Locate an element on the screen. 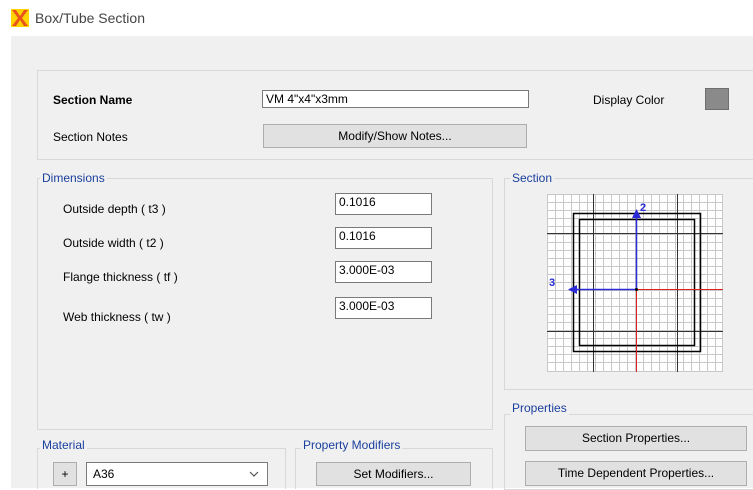 This screenshot has height=490, width=753. outside-width-label: Outside width ( t2 ) is located at coordinates (113, 243).